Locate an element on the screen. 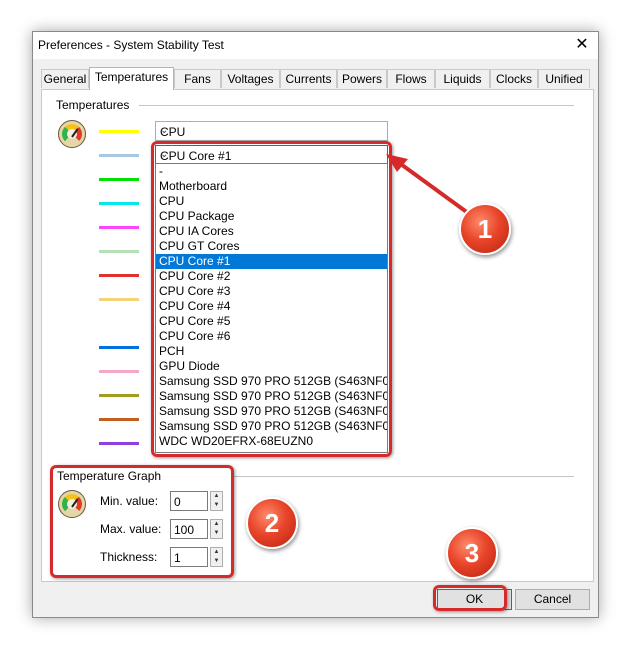 This screenshot has width=630, height=650. tab-unified: Unified is located at coordinates (564, 78).